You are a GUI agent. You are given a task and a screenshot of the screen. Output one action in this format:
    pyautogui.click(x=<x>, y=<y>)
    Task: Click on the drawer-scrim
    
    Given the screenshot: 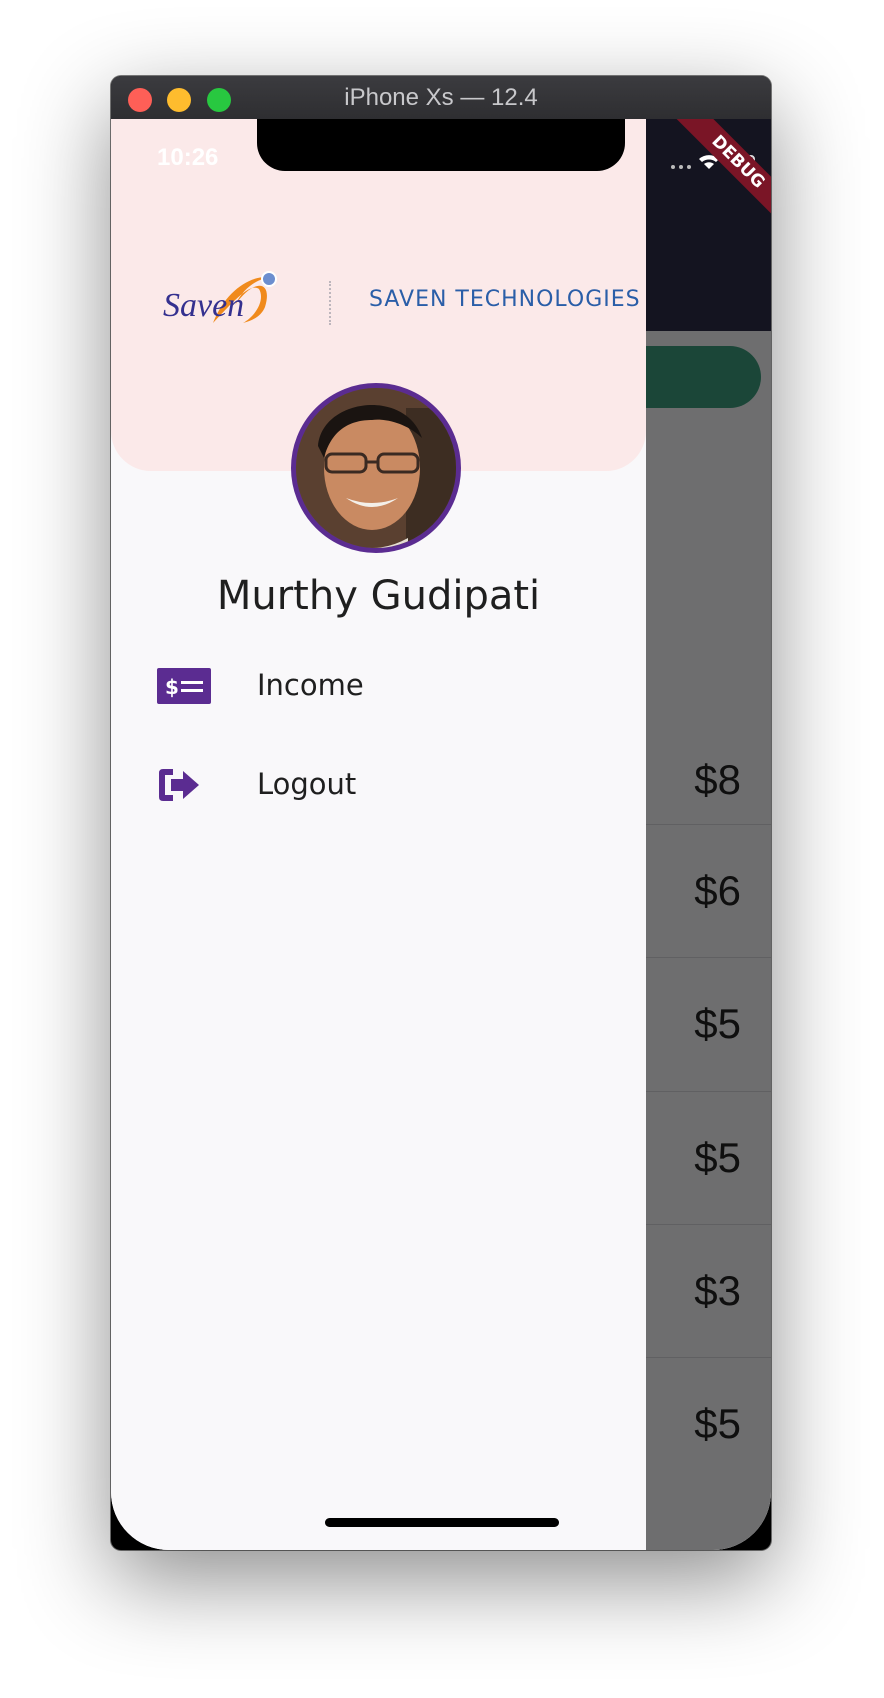 What is the action you would take?
    pyautogui.click(x=708, y=834)
    